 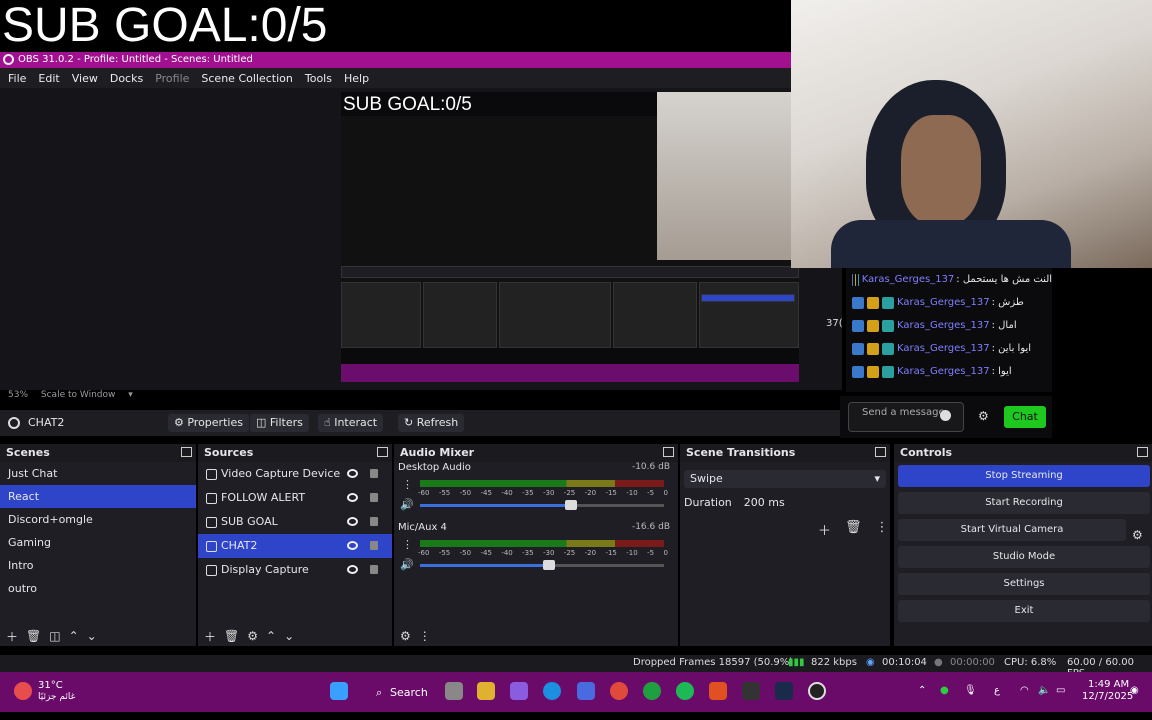 I want to click on epic-games-icon, so click(x=751, y=691).